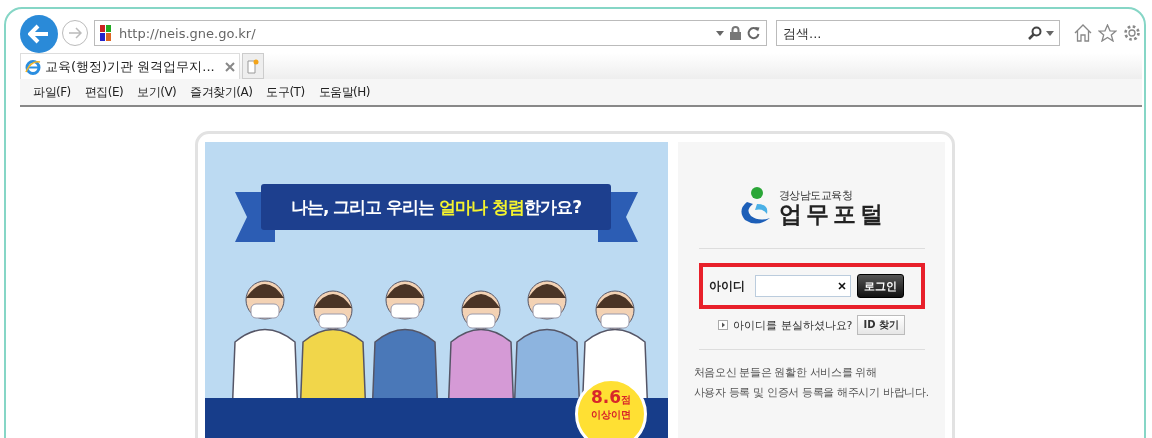 The height and width of the screenshot is (438, 1152). Describe the element at coordinates (106, 33) in the screenshot. I see `site-logo-icon` at that location.